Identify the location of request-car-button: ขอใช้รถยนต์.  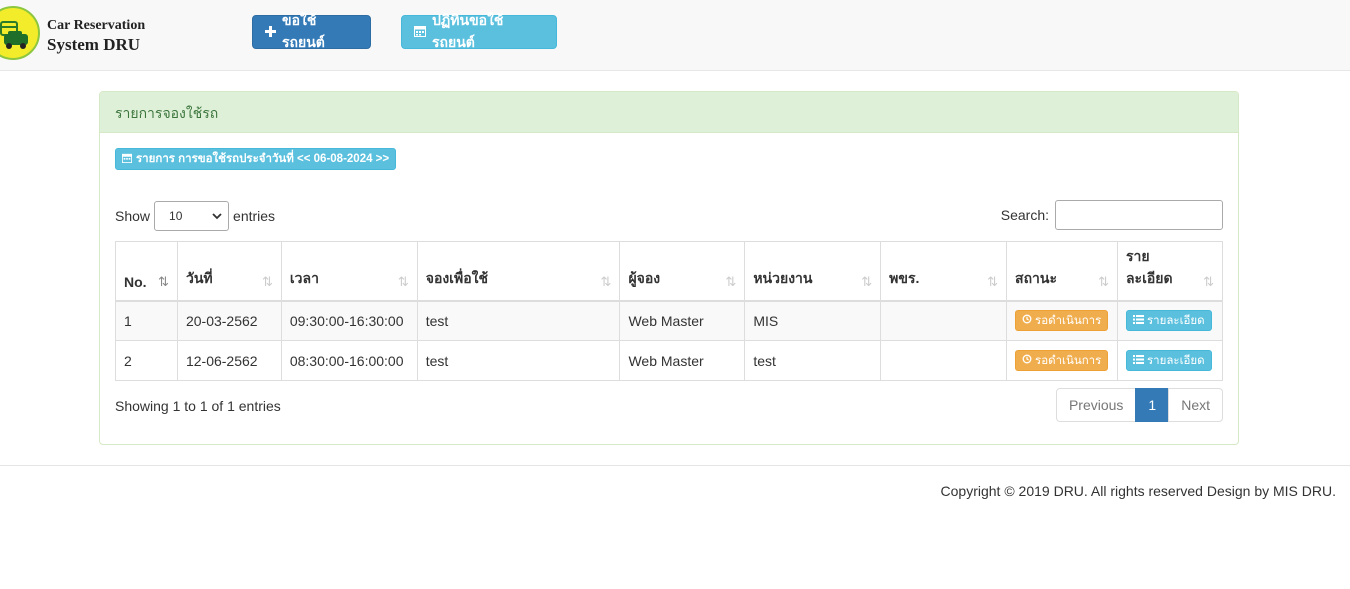
(311, 31).